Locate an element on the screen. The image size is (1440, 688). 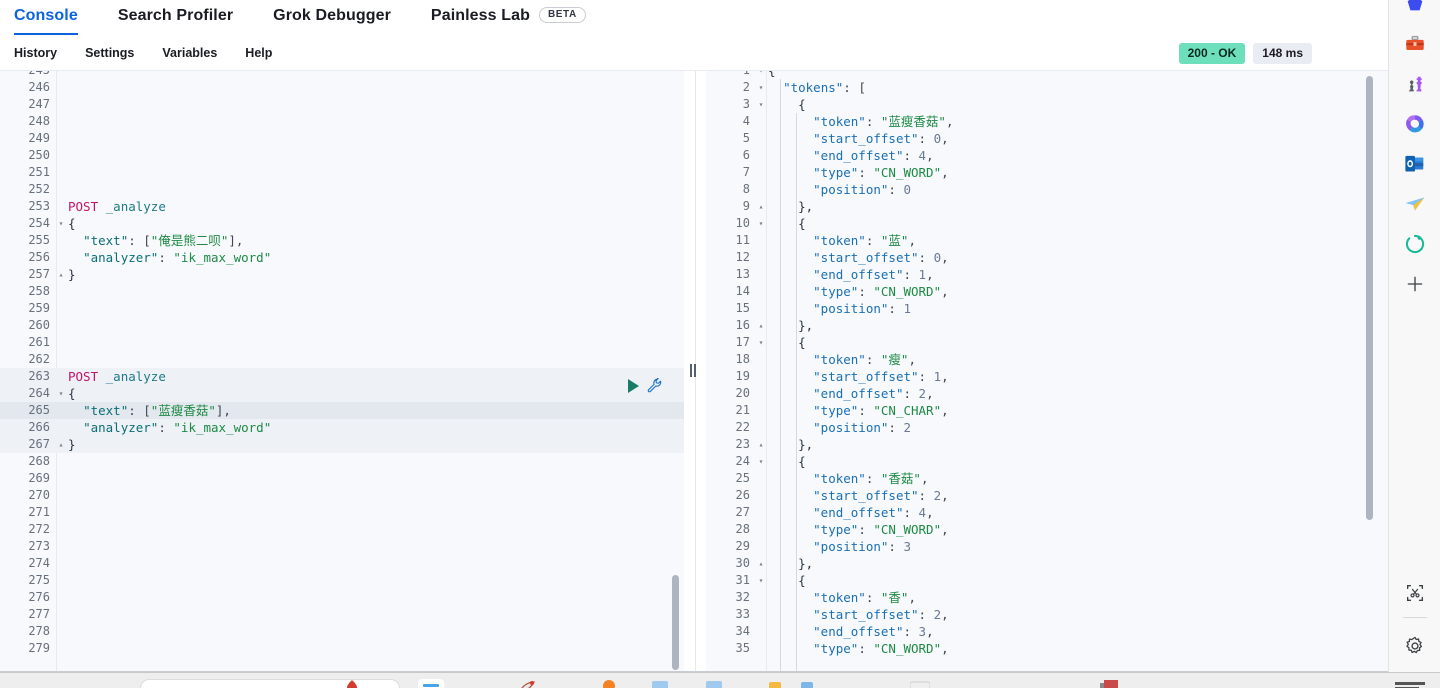
code-line: 246 is located at coordinates (342, 87).